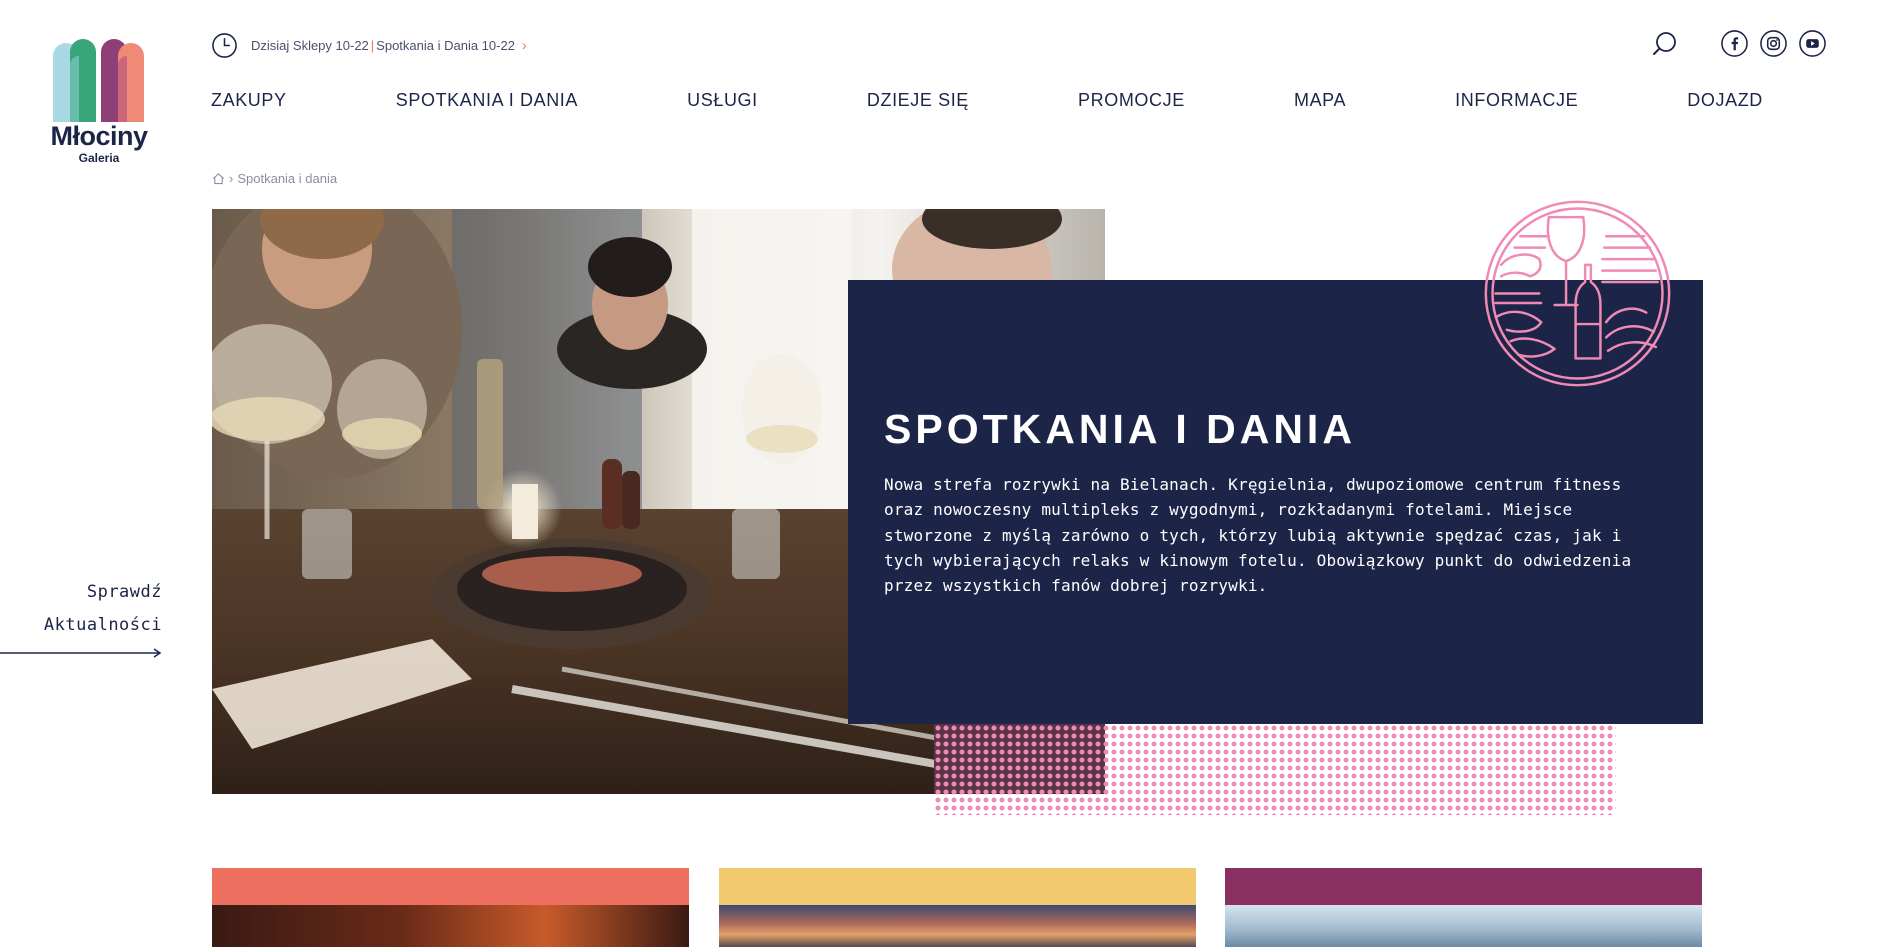  I want to click on food-drink-emblem-icon, so click(1577, 293).